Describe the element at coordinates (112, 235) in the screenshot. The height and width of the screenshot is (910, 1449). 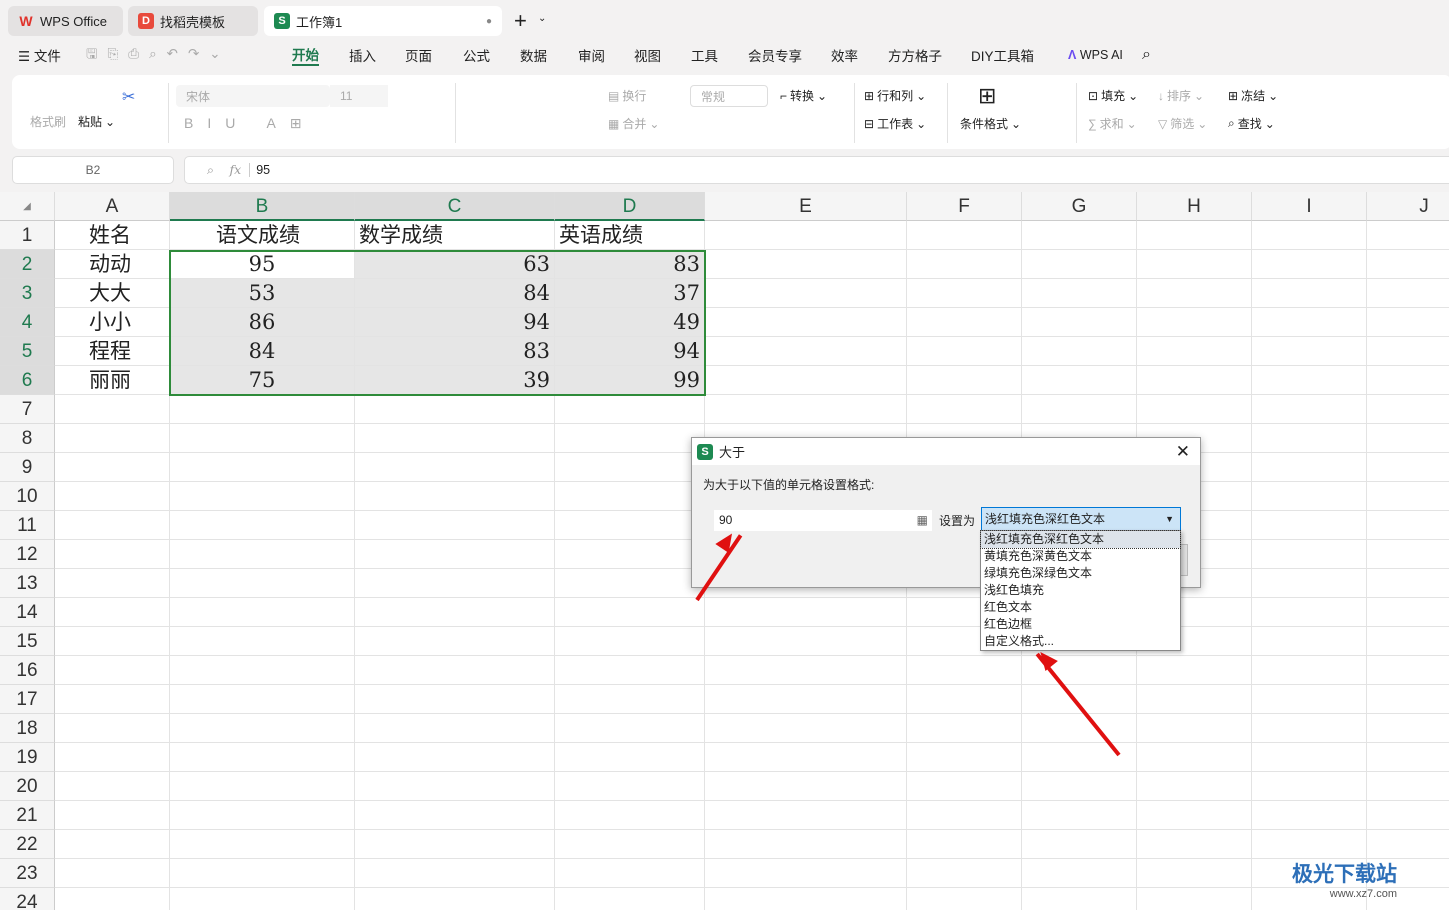
I see `cell: 姓名` at that location.